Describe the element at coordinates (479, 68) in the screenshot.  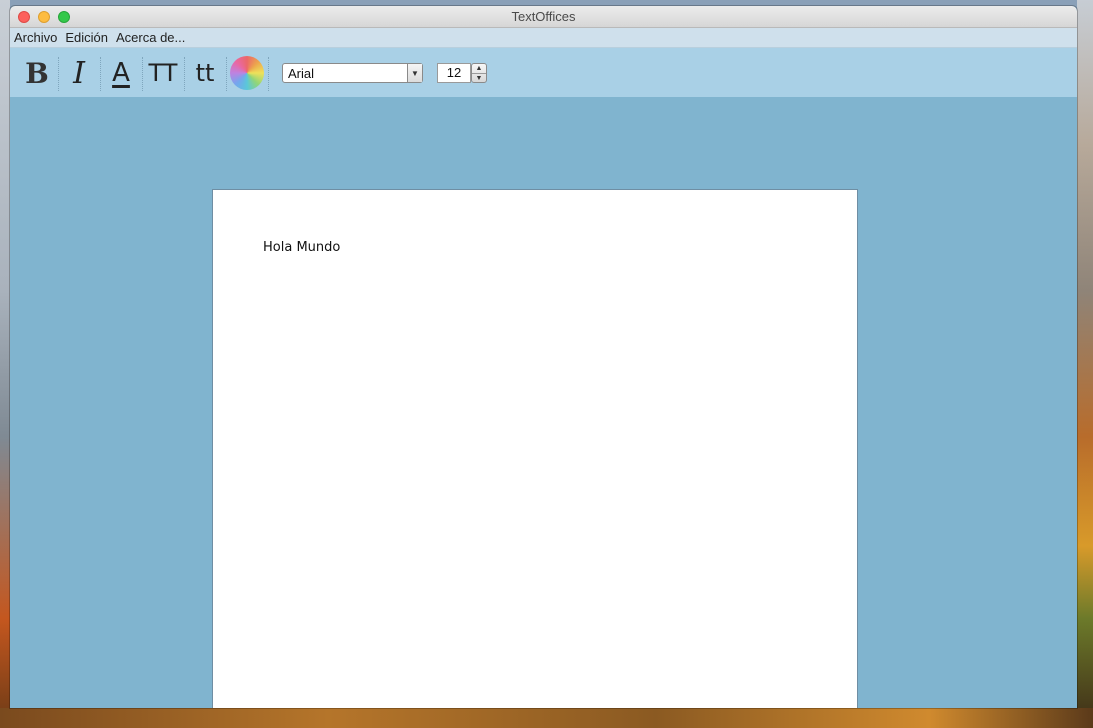
I see `stepper-up-icon: ▲` at that location.